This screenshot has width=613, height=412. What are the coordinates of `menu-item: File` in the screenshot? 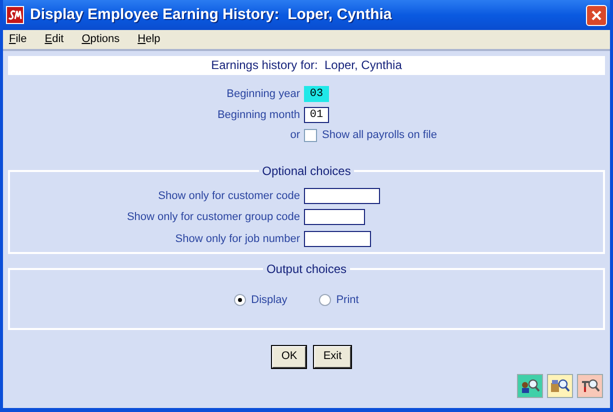 It's located at (18, 39).